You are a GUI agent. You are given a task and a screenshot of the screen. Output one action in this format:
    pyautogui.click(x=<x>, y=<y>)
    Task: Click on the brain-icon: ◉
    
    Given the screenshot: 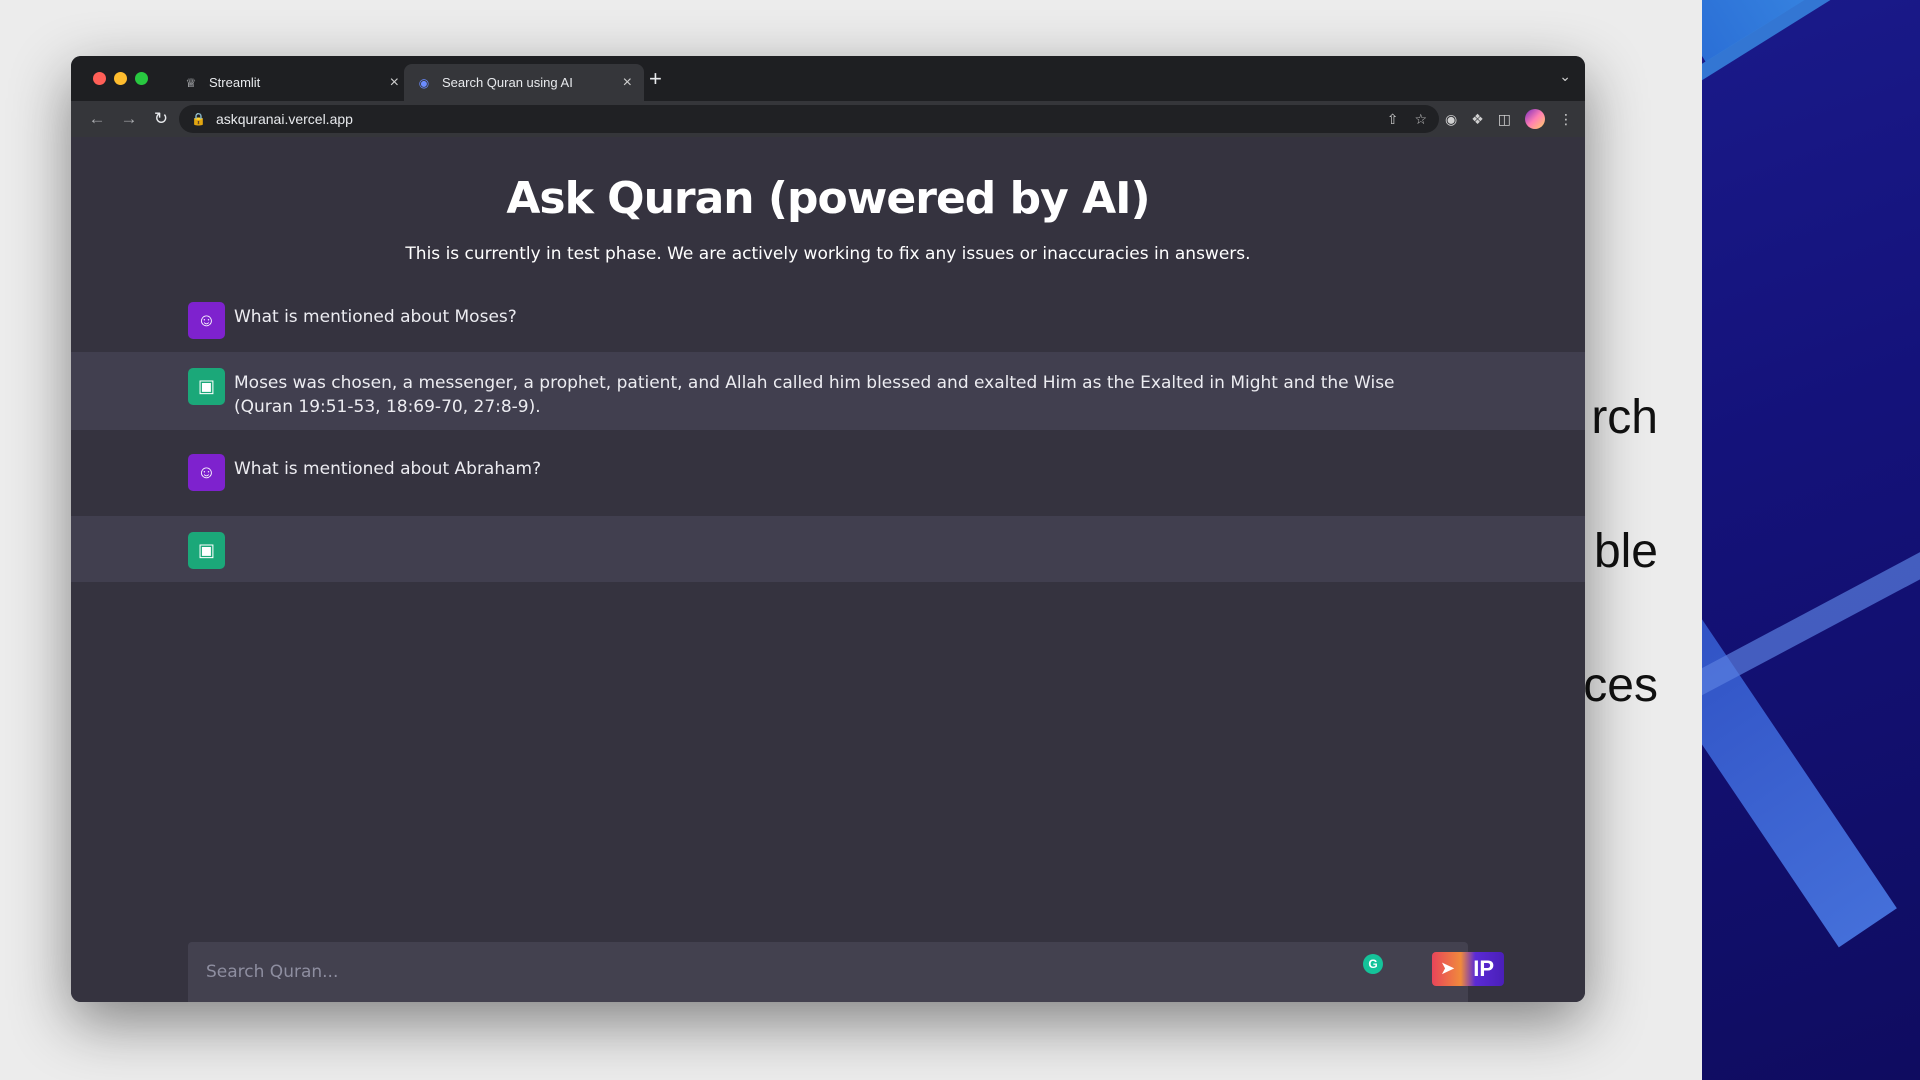 What is the action you would take?
    pyautogui.click(x=424, y=82)
    